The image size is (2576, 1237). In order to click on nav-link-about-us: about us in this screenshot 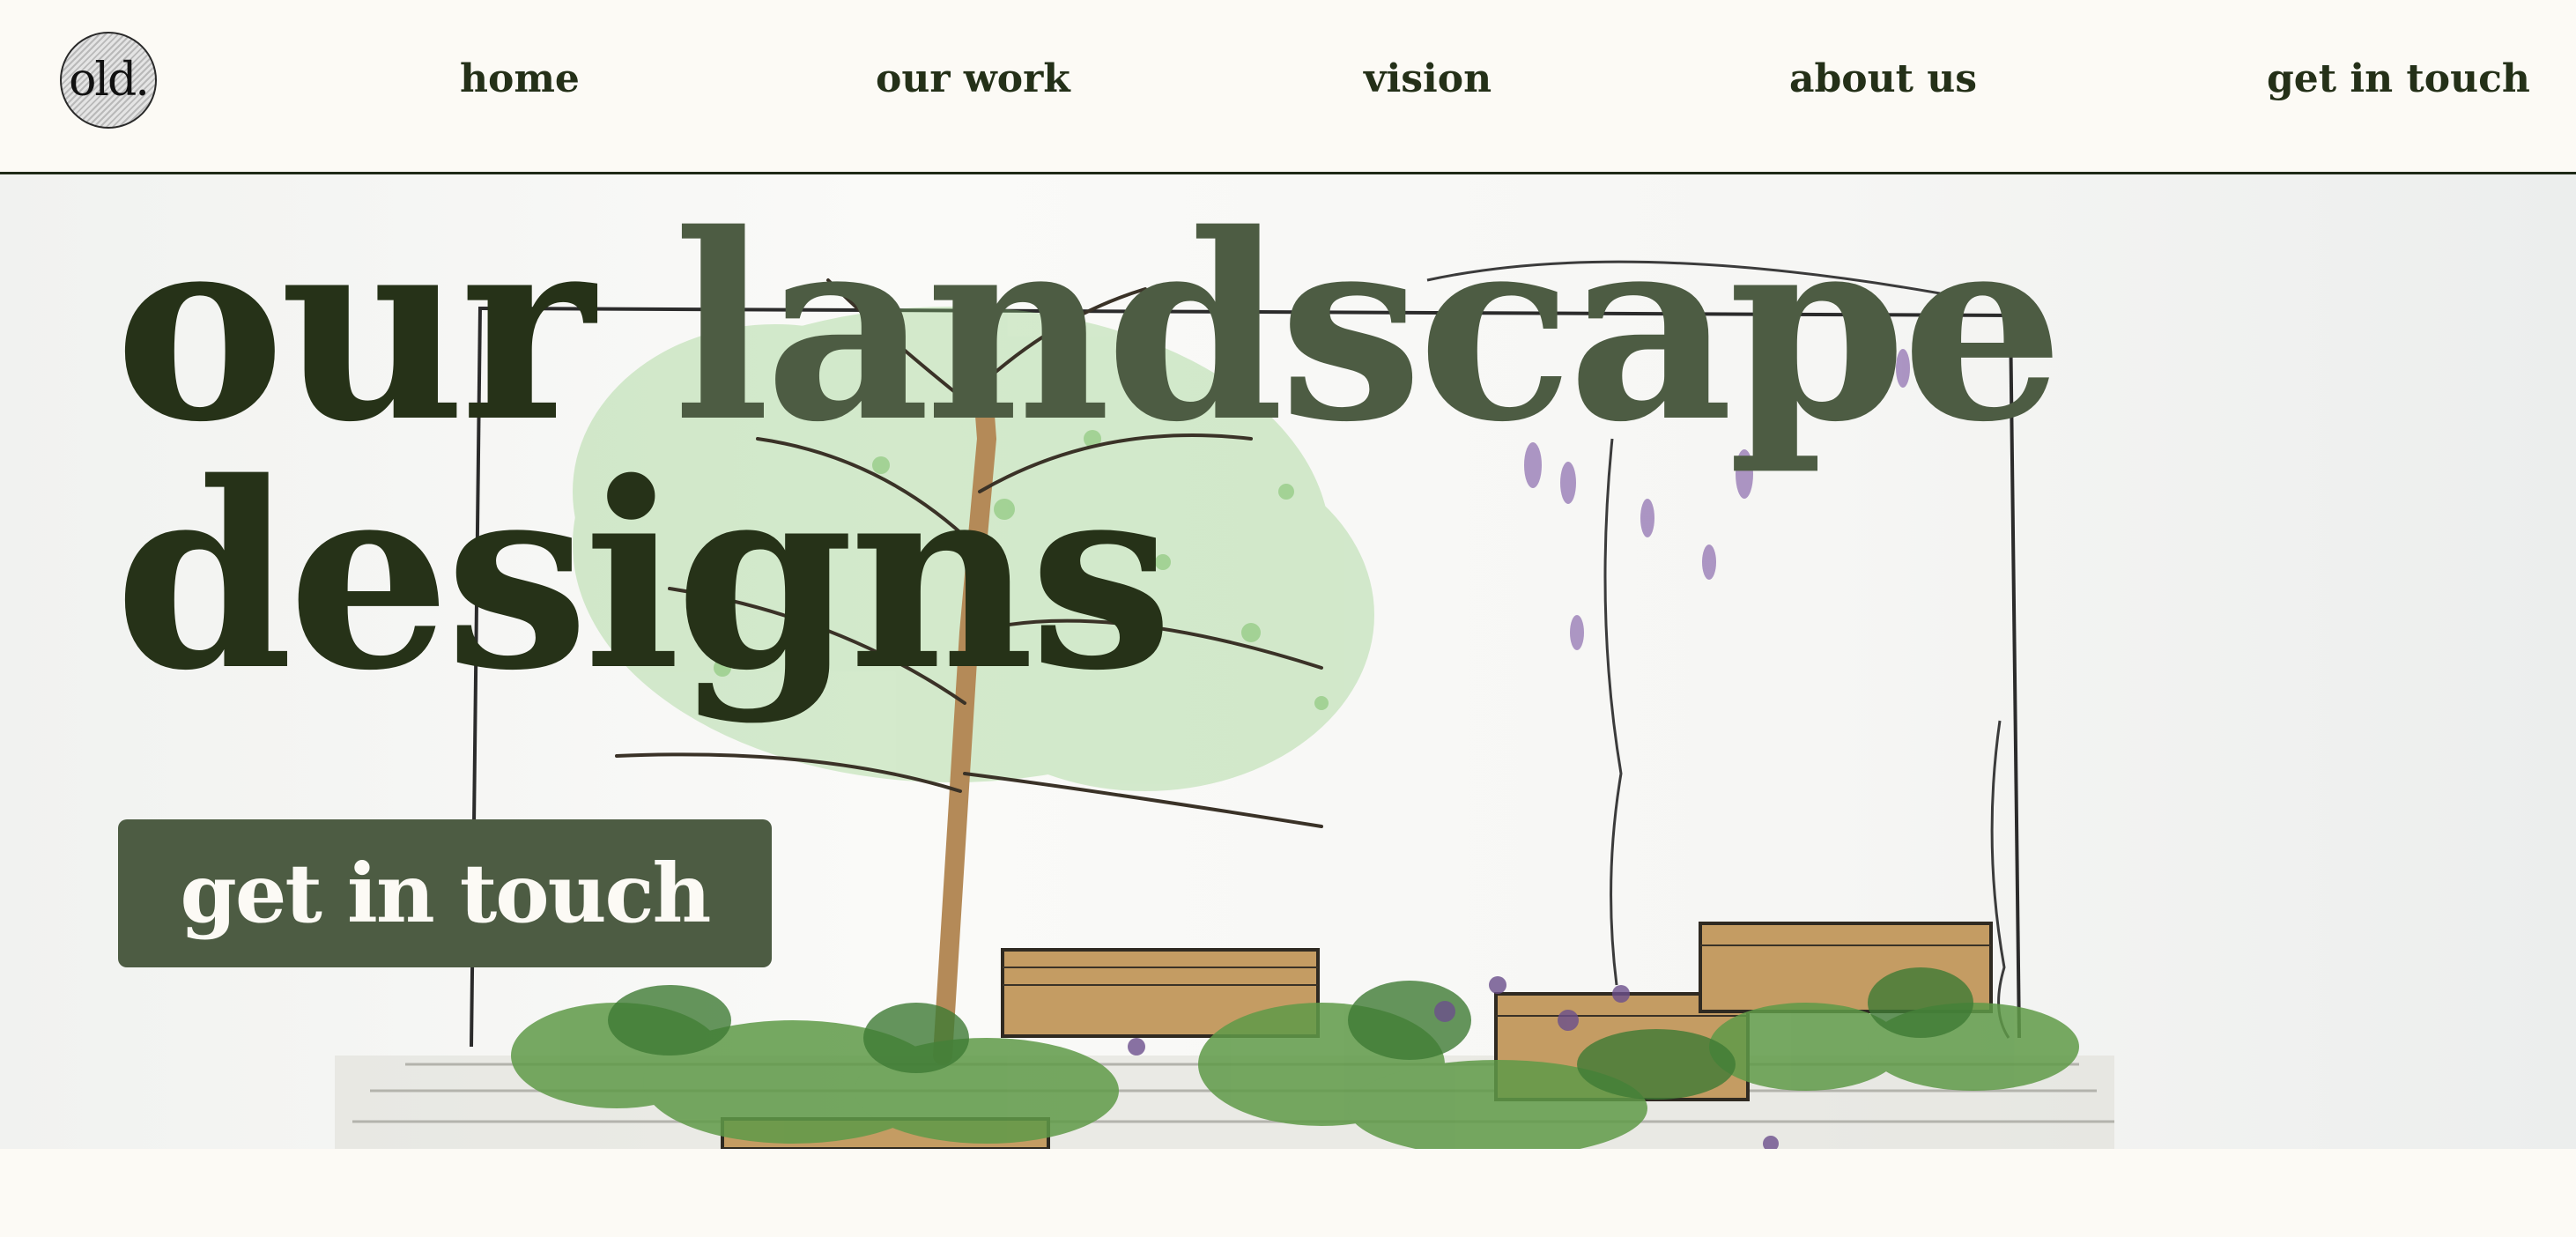, I will do `click(1883, 80)`.